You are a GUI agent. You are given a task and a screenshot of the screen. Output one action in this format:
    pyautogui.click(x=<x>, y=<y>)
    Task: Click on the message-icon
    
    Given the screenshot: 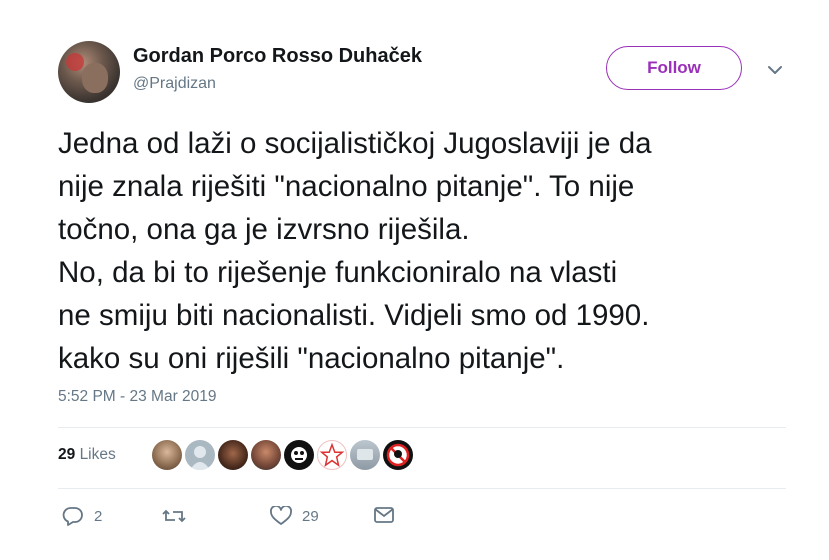 What is the action you would take?
    pyautogui.click(x=384, y=515)
    